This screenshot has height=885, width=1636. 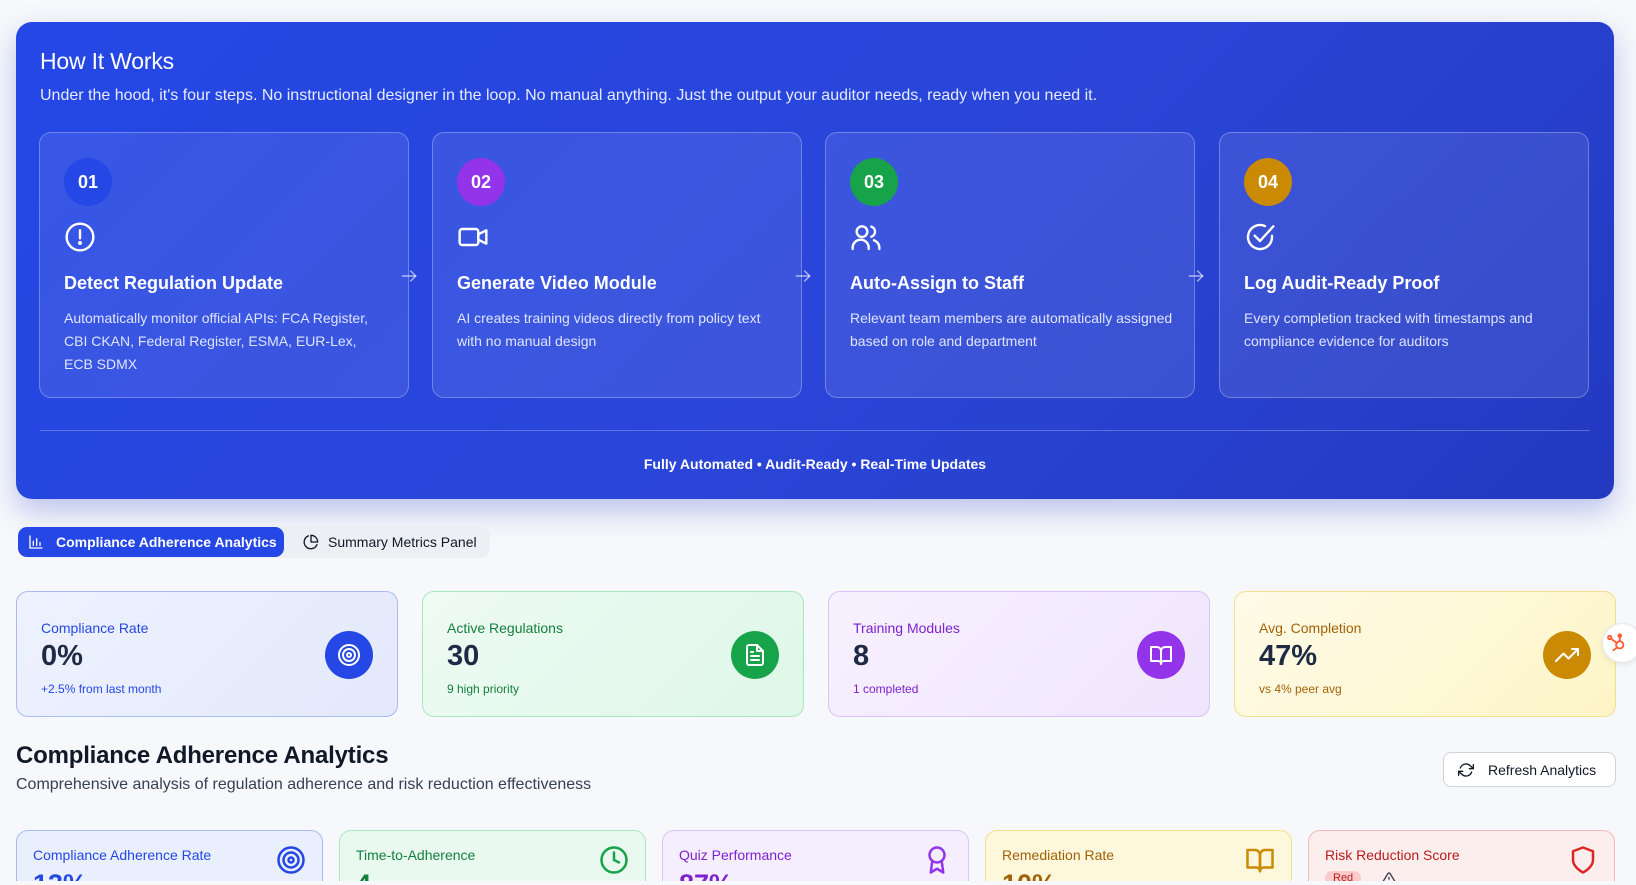 What do you see at coordinates (1461, 857) in the screenshot?
I see `analytics-card-risk-reduction: Risk Reduction Score Red` at bounding box center [1461, 857].